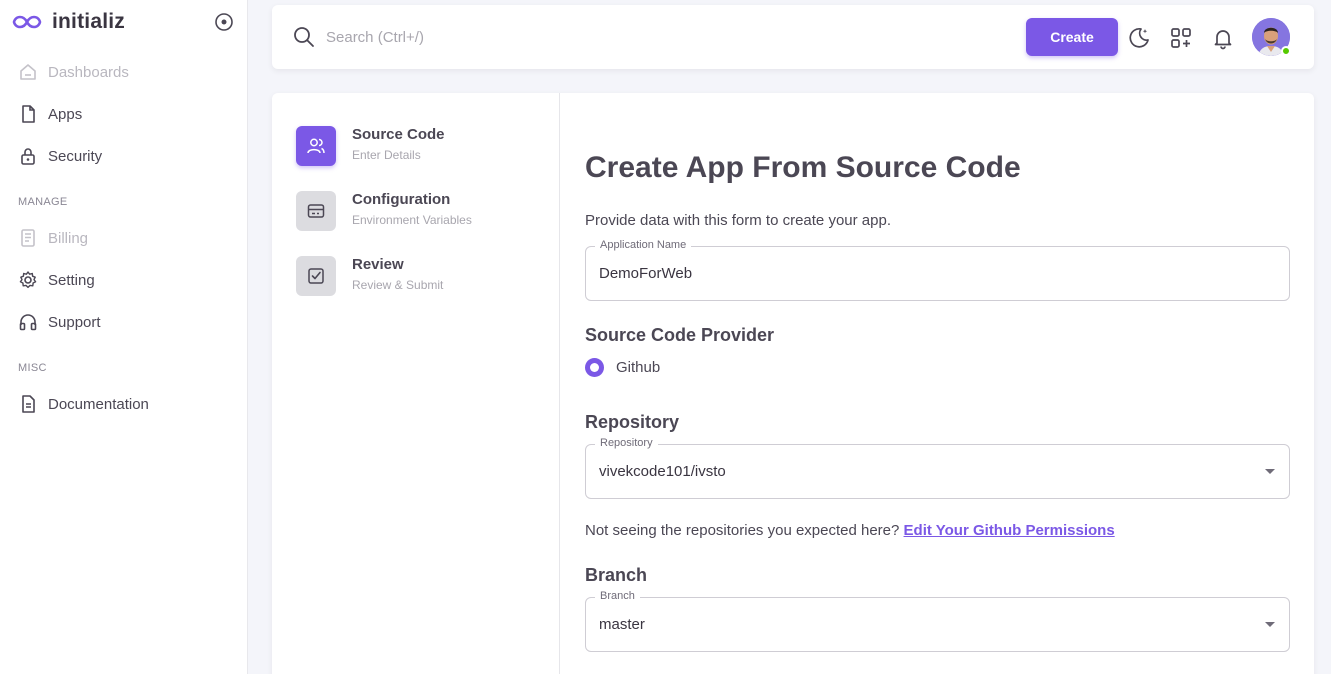 This screenshot has height=674, width=1331. I want to click on file-icon, so click(28, 114).